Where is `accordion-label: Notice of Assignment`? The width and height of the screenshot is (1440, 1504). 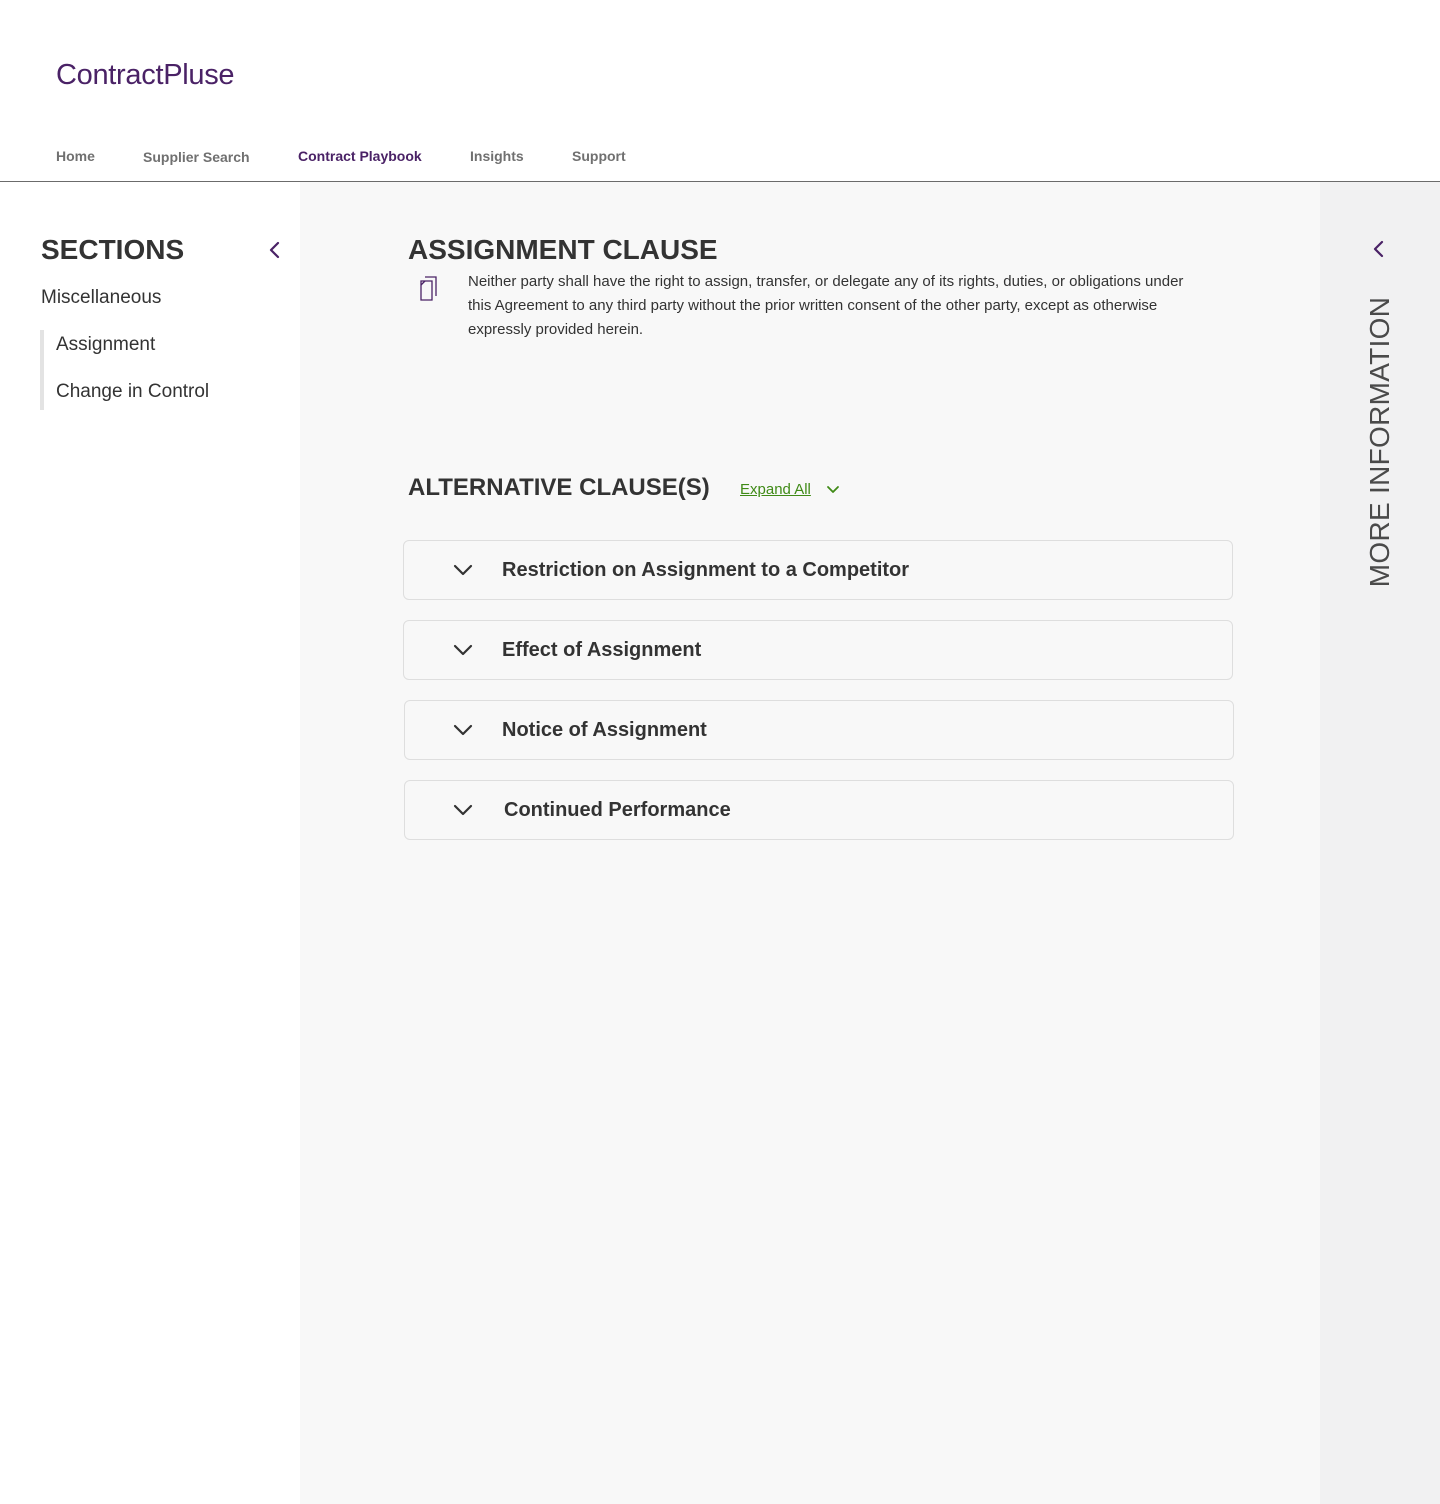 accordion-label: Notice of Assignment is located at coordinates (604, 730).